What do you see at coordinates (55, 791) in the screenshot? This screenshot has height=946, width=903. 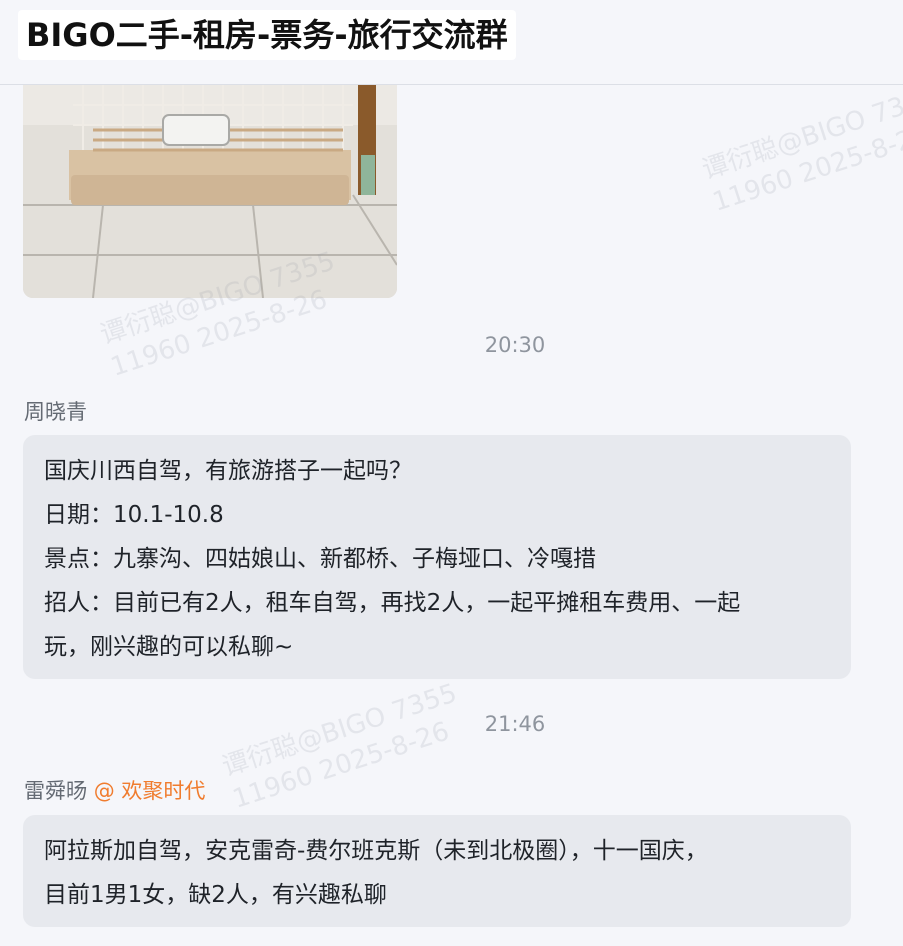 I see `sender-name: 雷舜旸` at bounding box center [55, 791].